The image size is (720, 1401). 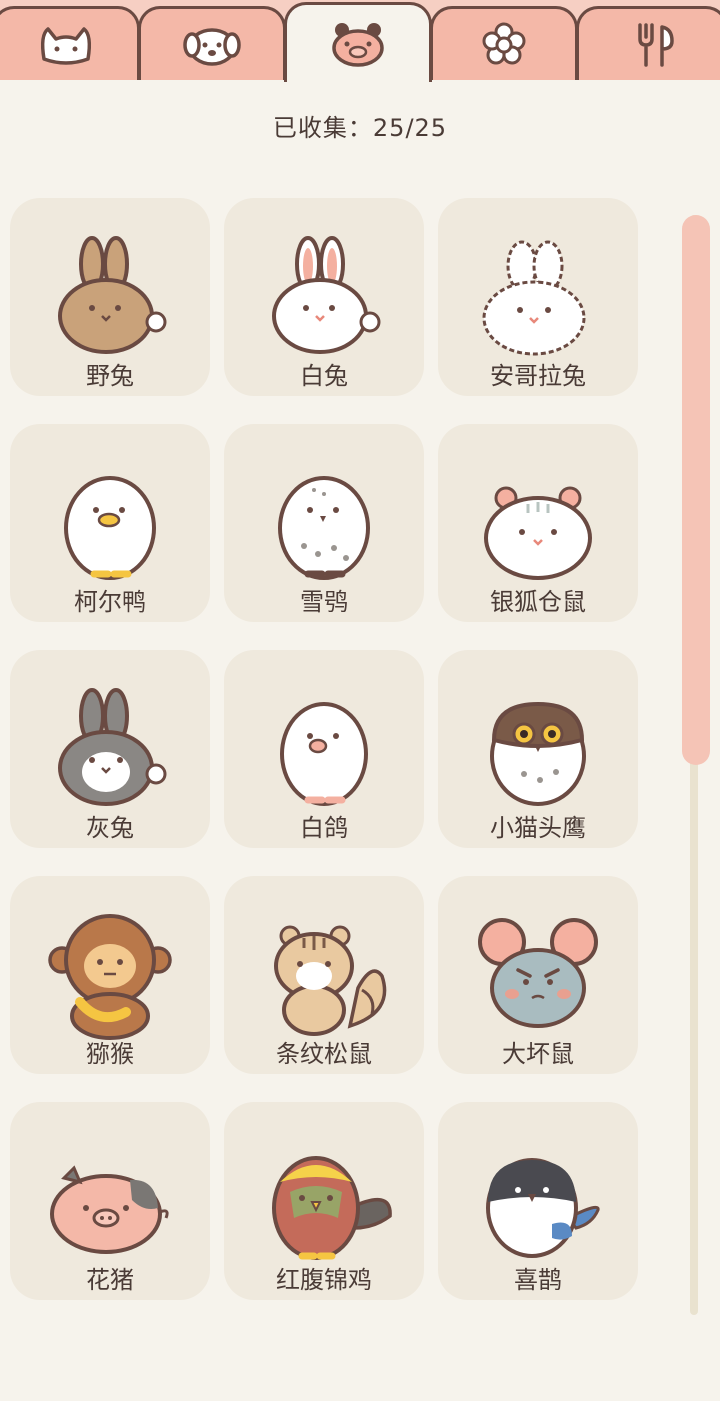 I want to click on pig-face-icon, so click(x=358, y=44).